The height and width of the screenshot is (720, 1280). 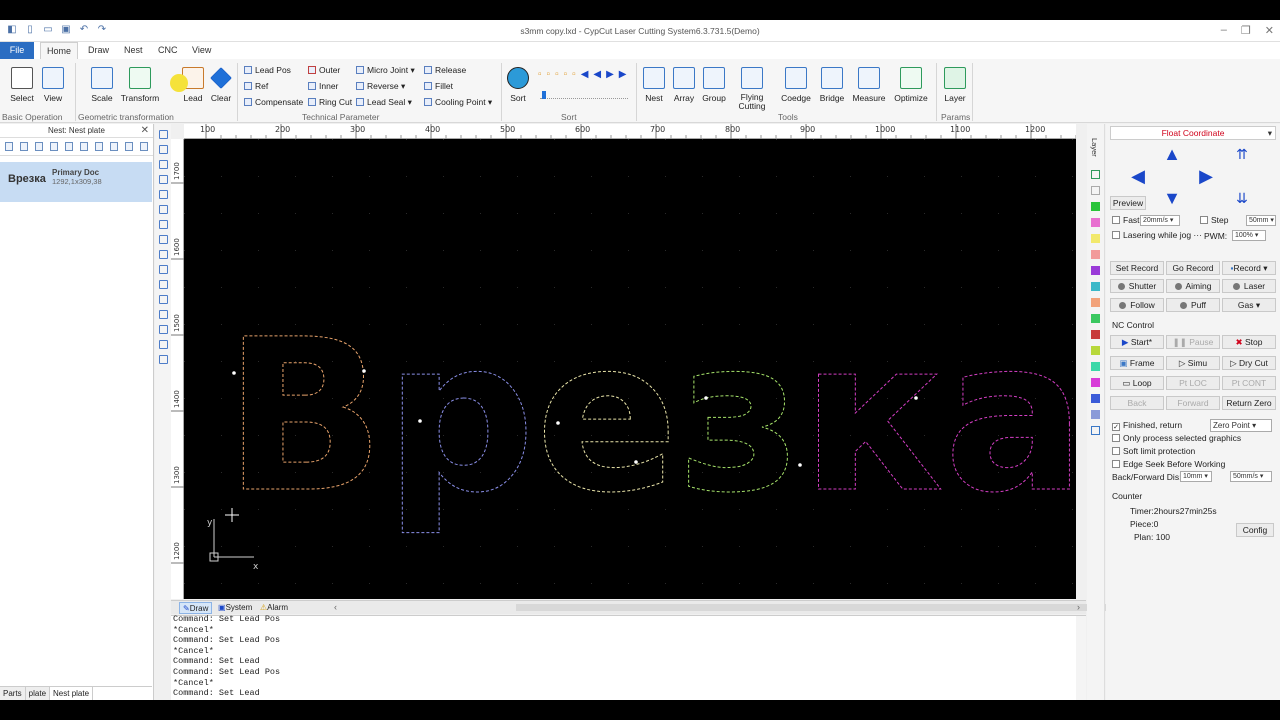 What do you see at coordinates (1137, 363) in the screenshot?
I see `frame-button: ▣ Frame` at bounding box center [1137, 363].